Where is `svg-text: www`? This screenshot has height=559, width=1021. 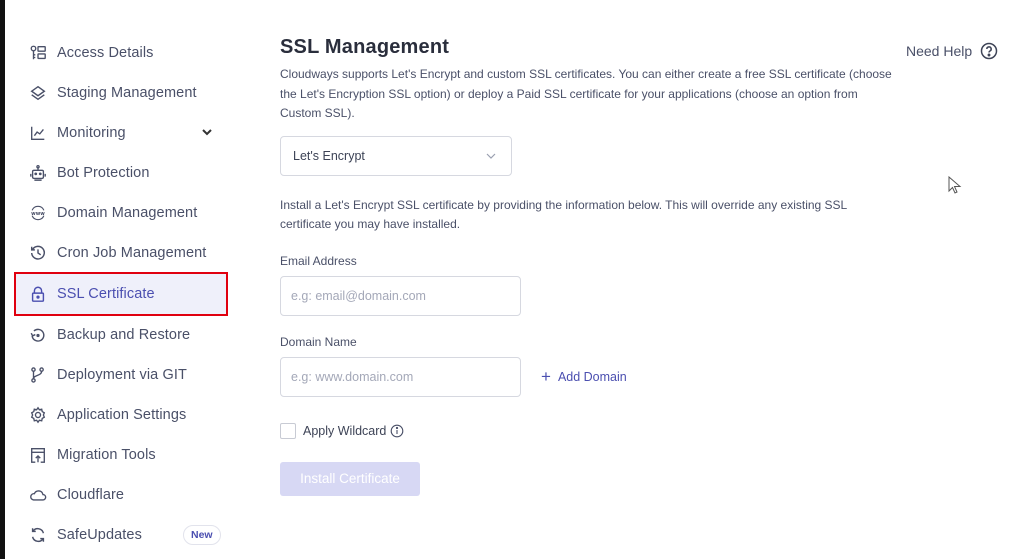 svg-text: www is located at coordinates (38, 214).